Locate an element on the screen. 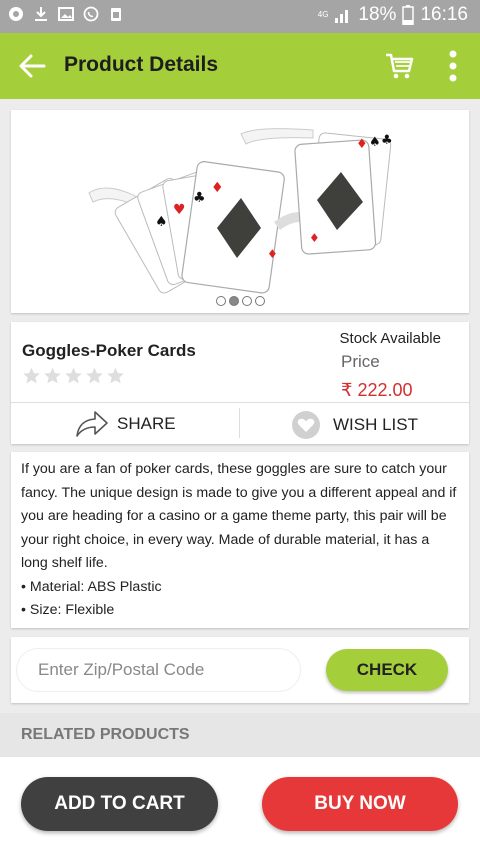  product-name: Goggles-Poker Cards is located at coordinates (109, 350).